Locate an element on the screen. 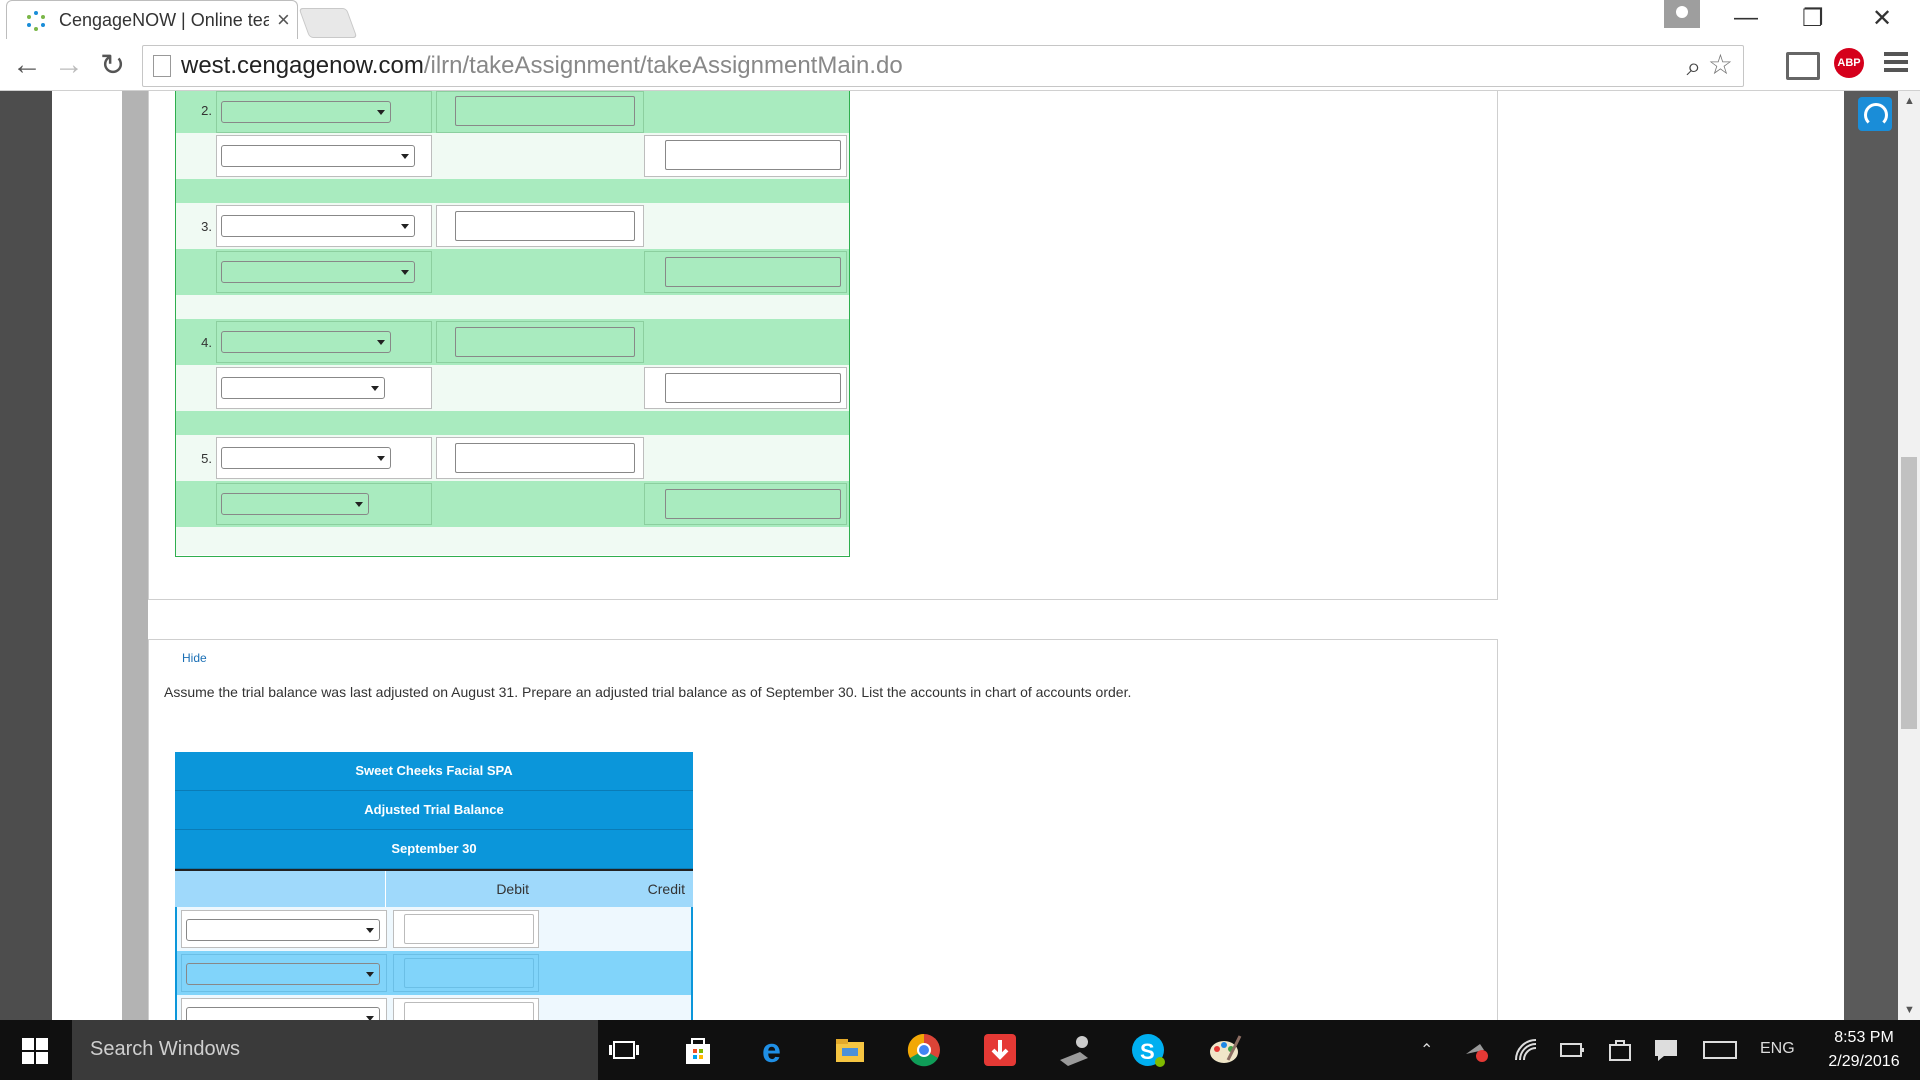 The width and height of the screenshot is (1920, 1080). cast-icon is located at coordinates (1803, 66).